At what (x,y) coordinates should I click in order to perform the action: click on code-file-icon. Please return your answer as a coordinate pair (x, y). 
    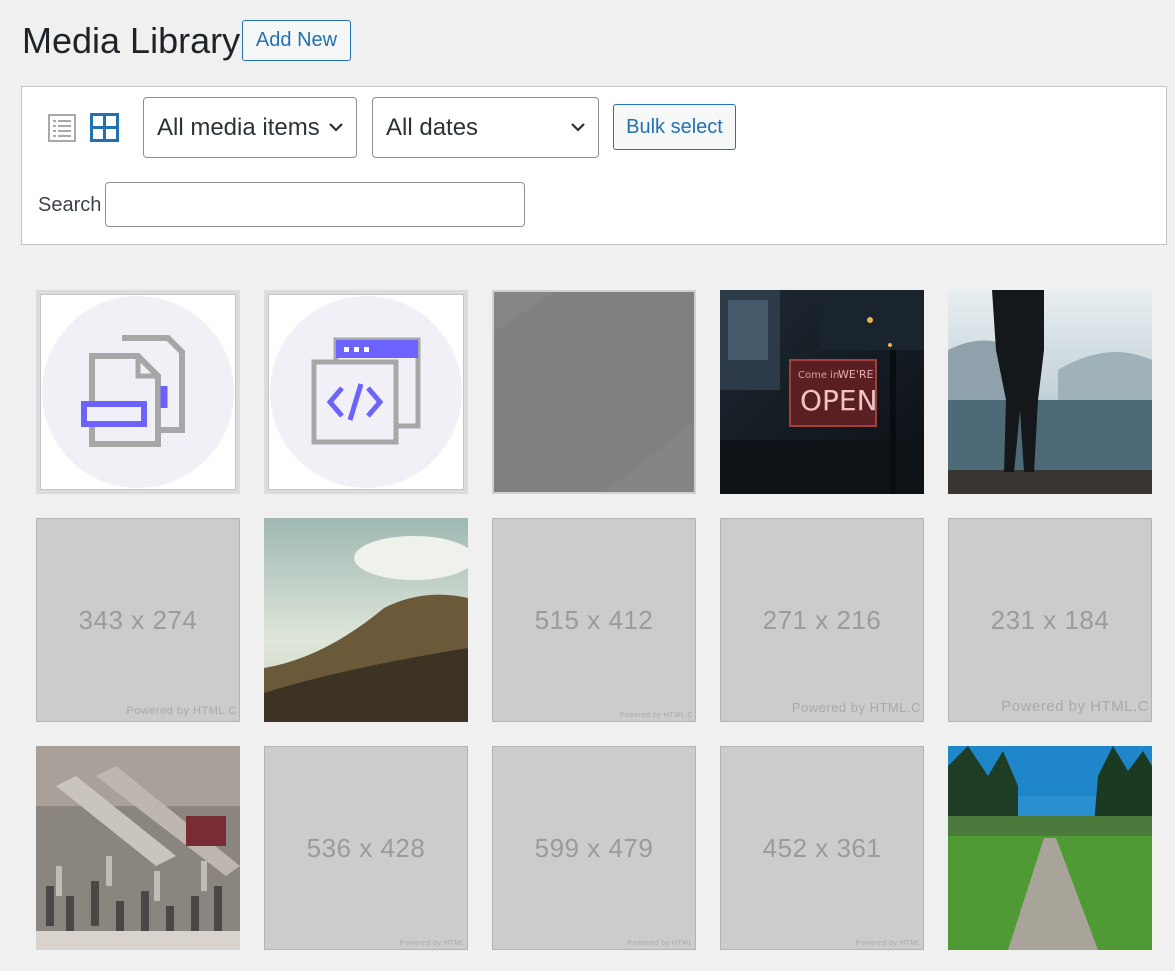
    Looking at the image, I should click on (366, 392).